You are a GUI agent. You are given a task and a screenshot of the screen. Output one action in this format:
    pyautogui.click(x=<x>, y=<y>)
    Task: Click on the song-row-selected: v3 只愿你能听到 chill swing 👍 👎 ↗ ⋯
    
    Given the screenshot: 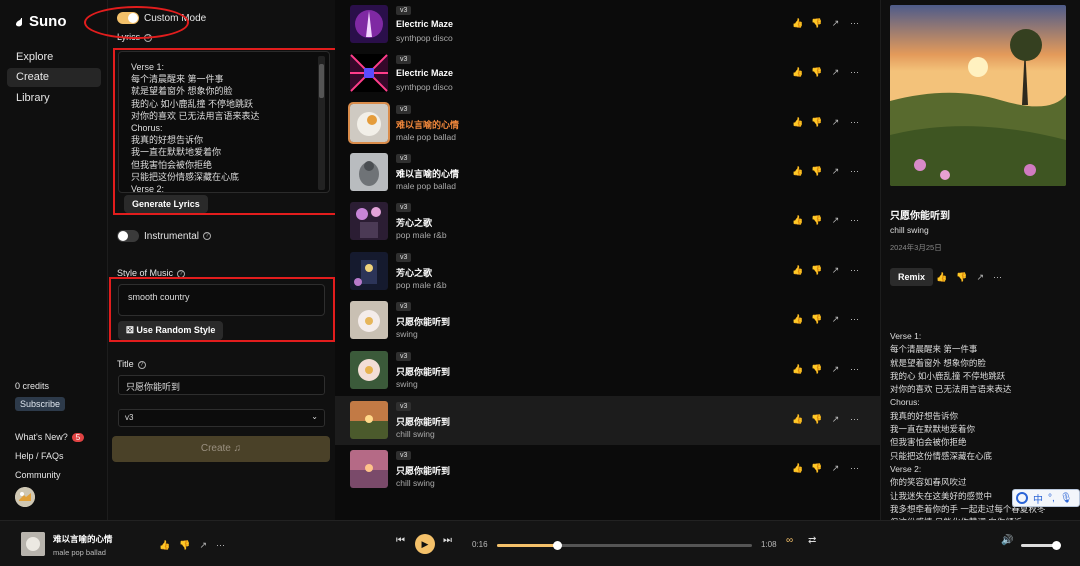 What is the action you would take?
    pyautogui.click(x=607, y=420)
    